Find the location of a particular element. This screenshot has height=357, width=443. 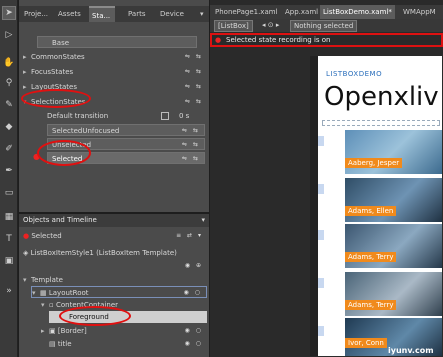

state-group-focusstates: ▸ FocusStates ⇋ ⇆ is located at coordinates (115, 72).